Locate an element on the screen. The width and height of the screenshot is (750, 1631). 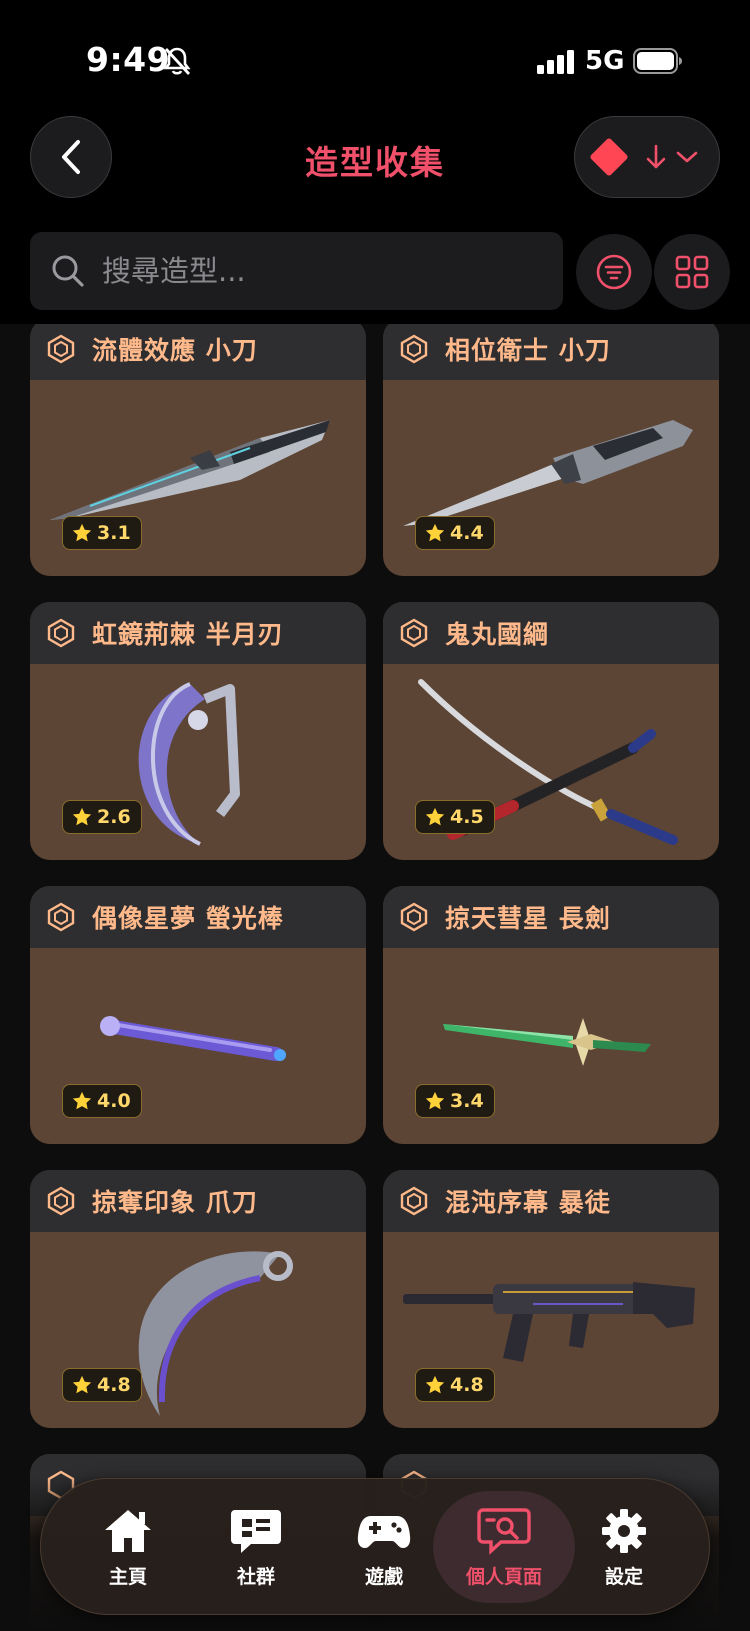
card-name: 流體效應 小刀 is located at coordinates (175, 350).